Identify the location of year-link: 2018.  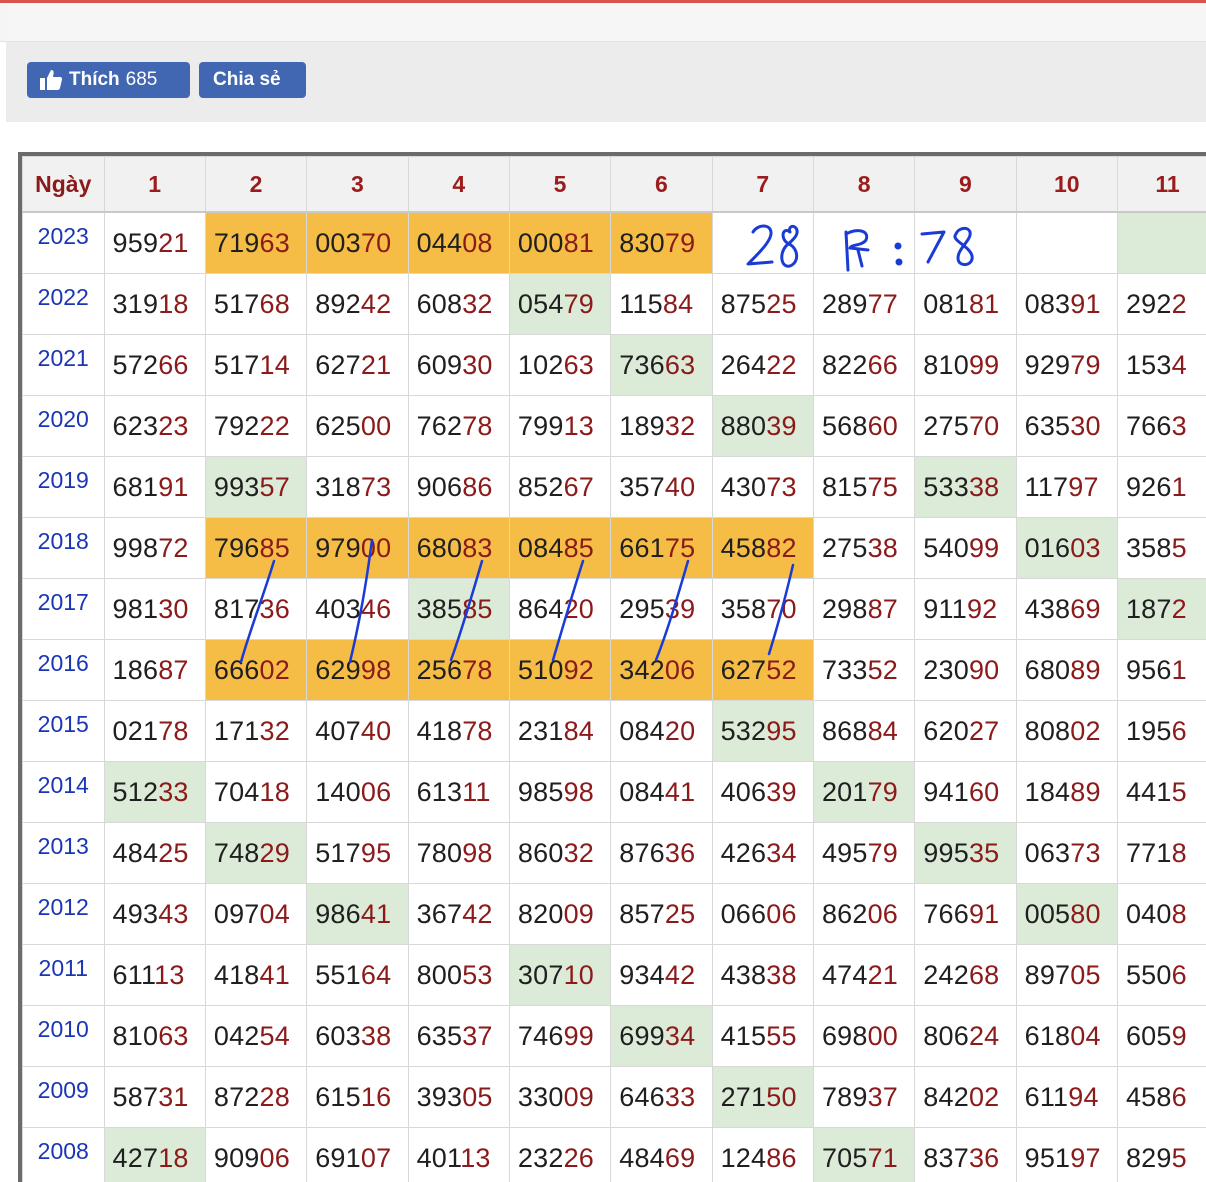
(64, 548).